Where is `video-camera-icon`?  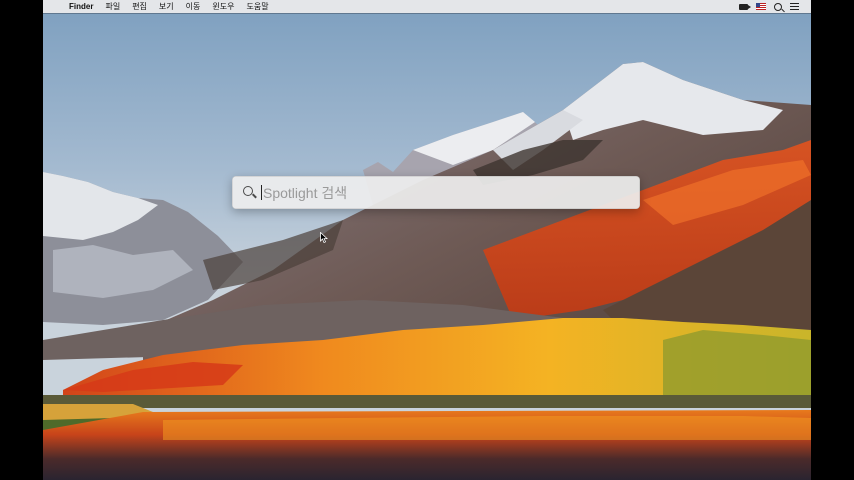
video-camera-icon is located at coordinates (745, 6).